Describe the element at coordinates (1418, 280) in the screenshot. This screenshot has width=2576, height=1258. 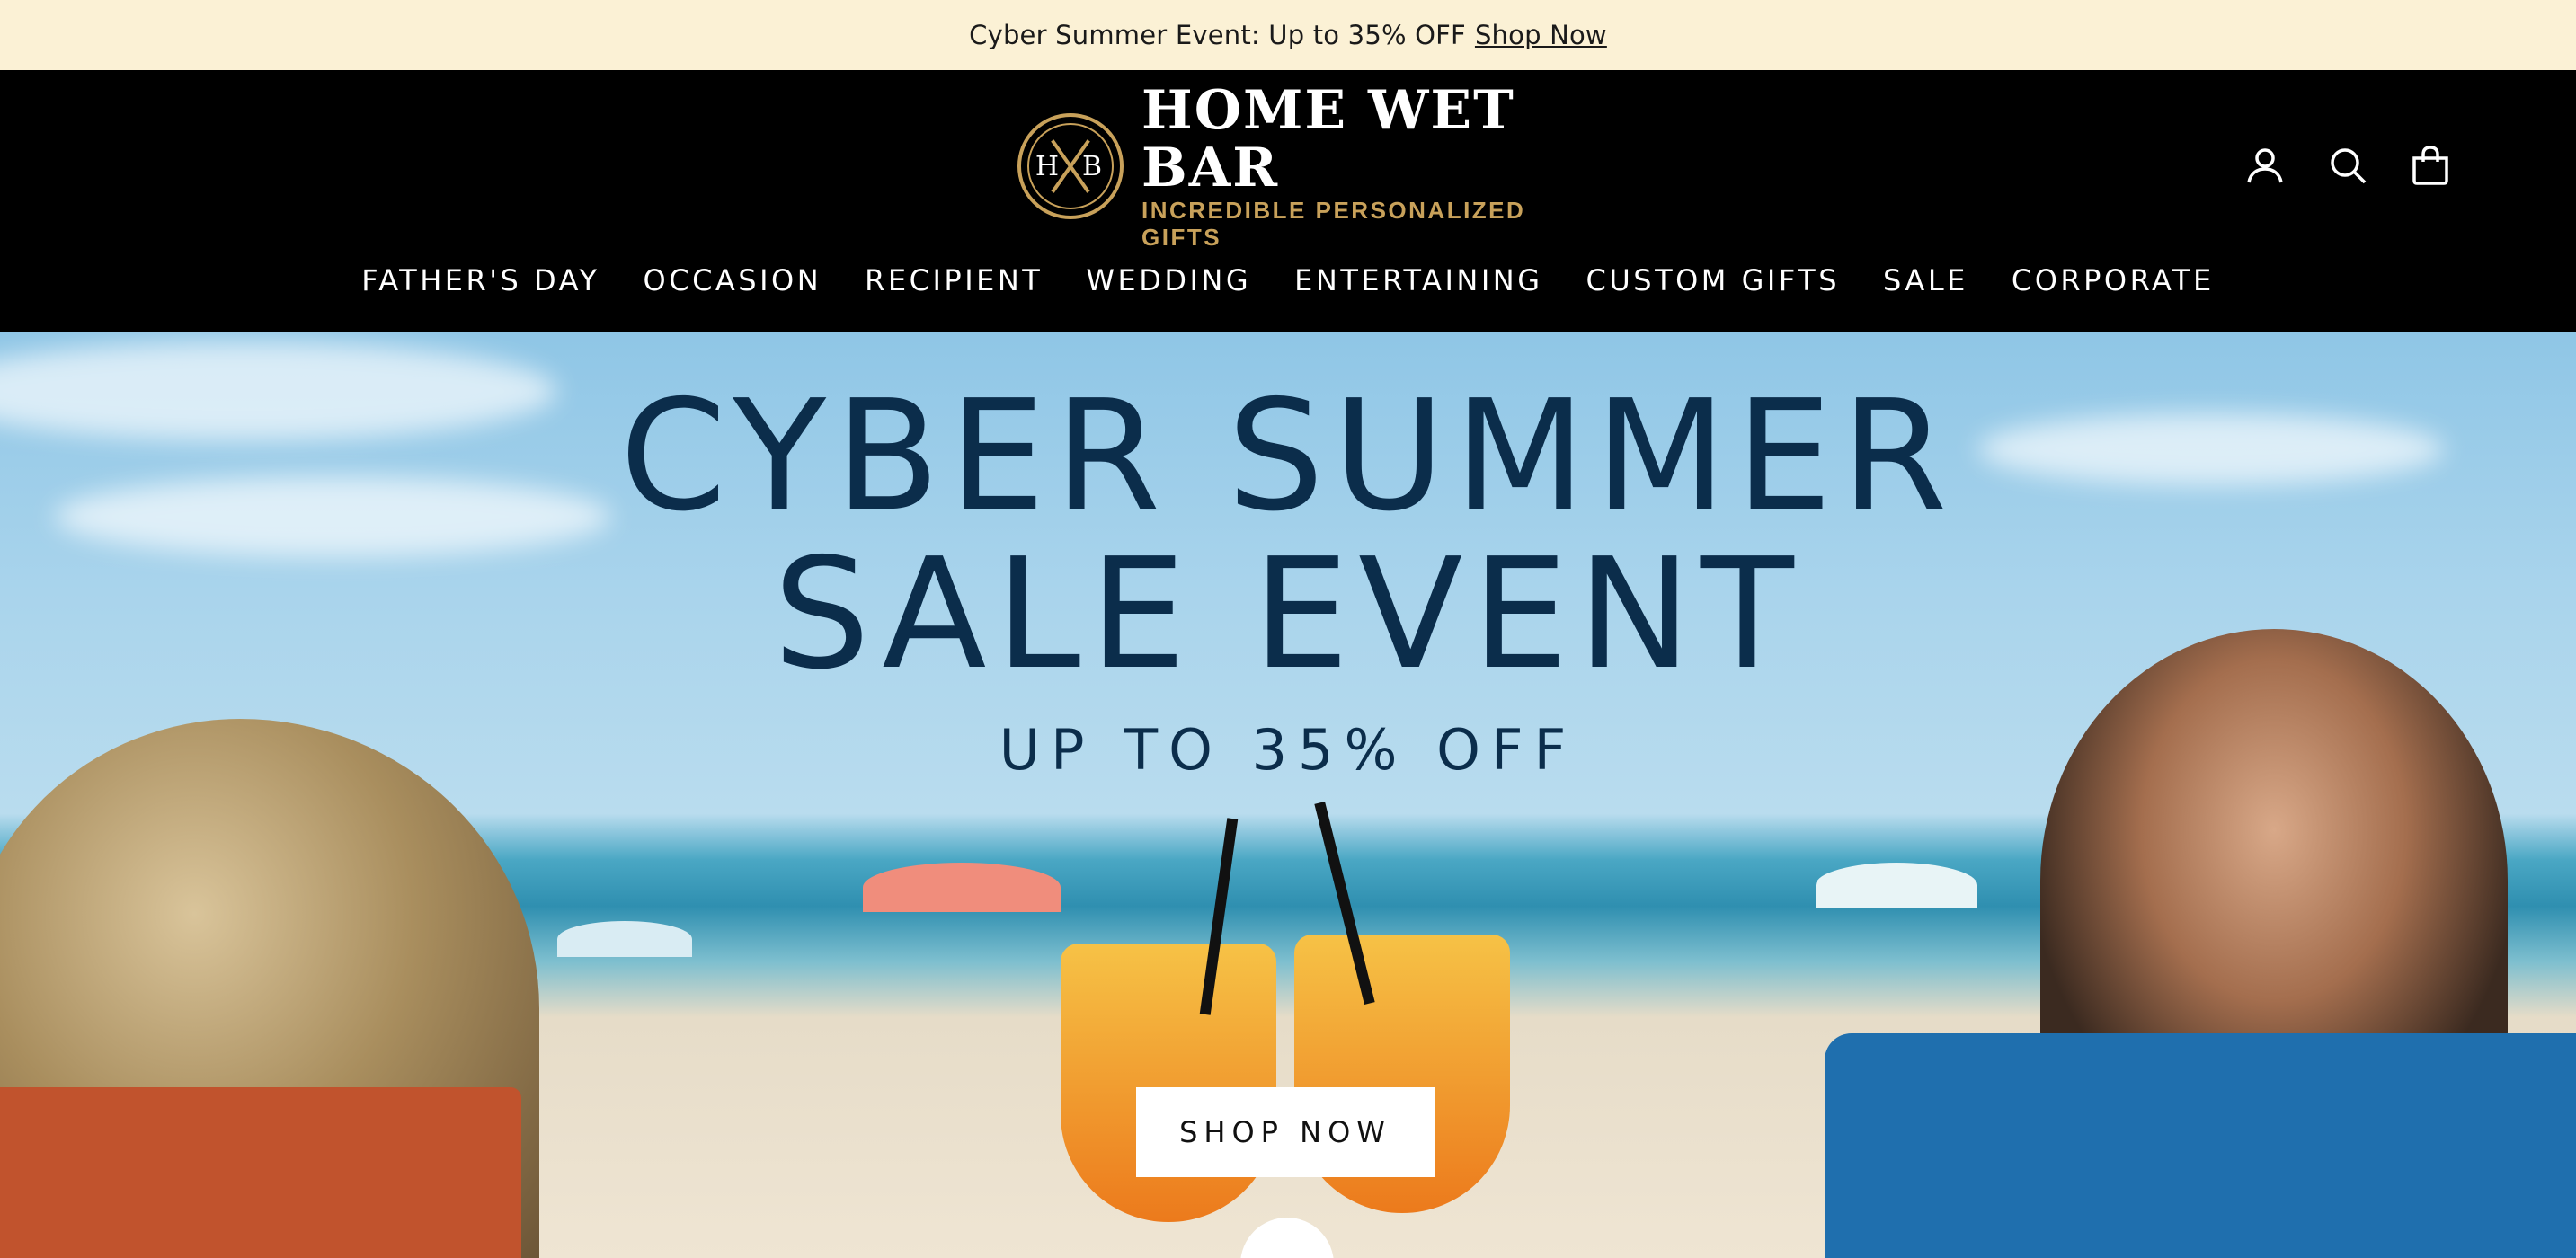
I see `nav-item-entertaining: ENTERTAINING` at that location.